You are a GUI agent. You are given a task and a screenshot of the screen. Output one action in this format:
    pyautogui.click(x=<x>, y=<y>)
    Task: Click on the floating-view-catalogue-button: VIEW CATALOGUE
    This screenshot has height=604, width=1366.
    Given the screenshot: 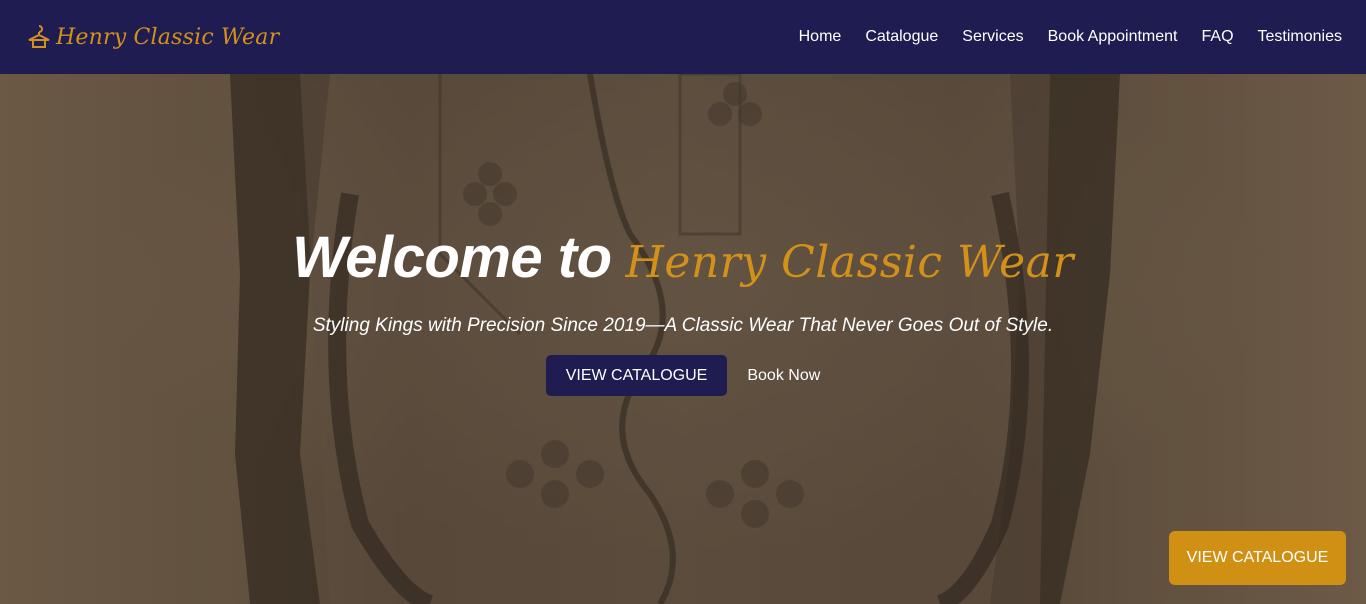 What is the action you would take?
    pyautogui.click(x=1257, y=558)
    